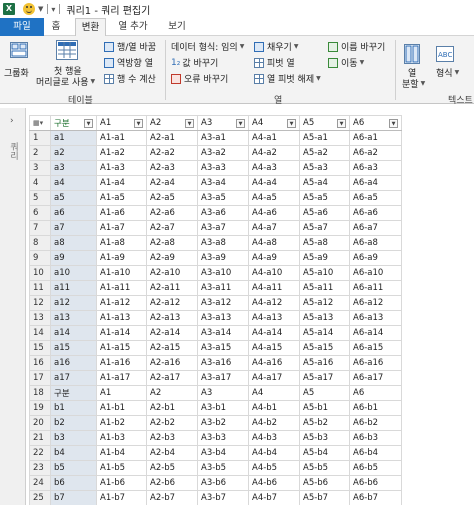 The image size is (474, 505). Describe the element at coordinates (40, 273) in the screenshot. I see `row-number: 10` at that location.